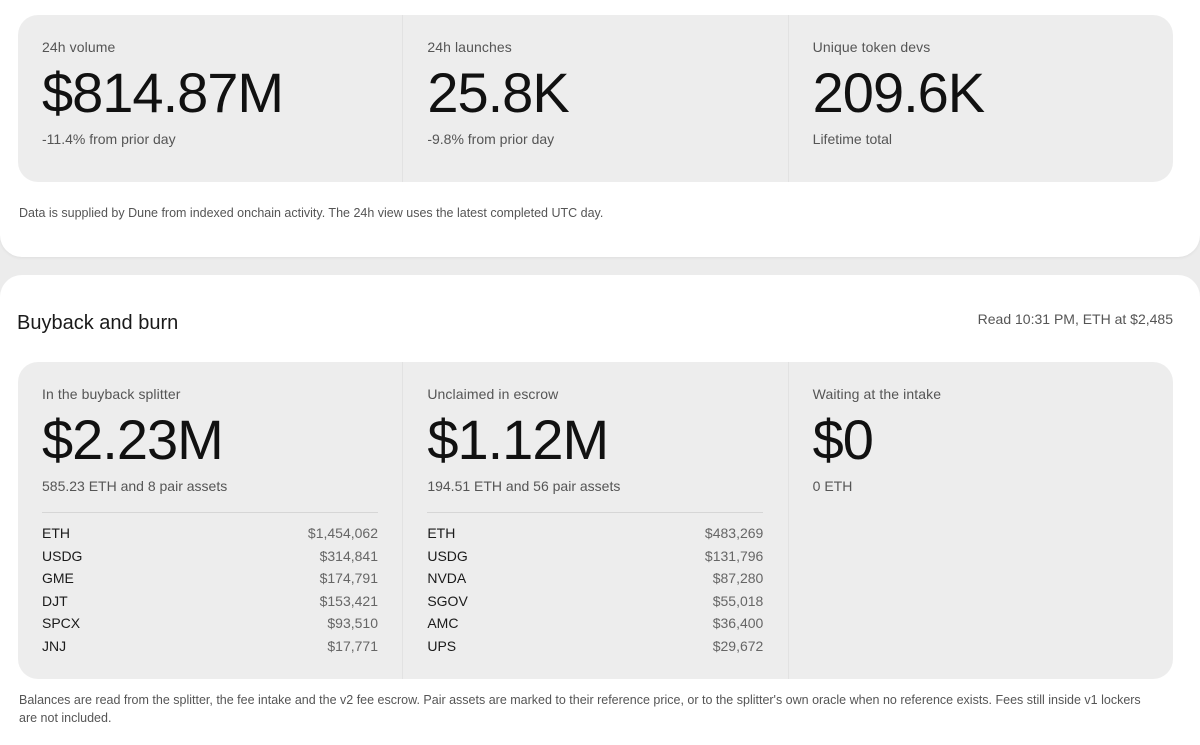  Describe the element at coordinates (843, 439) in the screenshot. I see `stat-value: $0` at that location.